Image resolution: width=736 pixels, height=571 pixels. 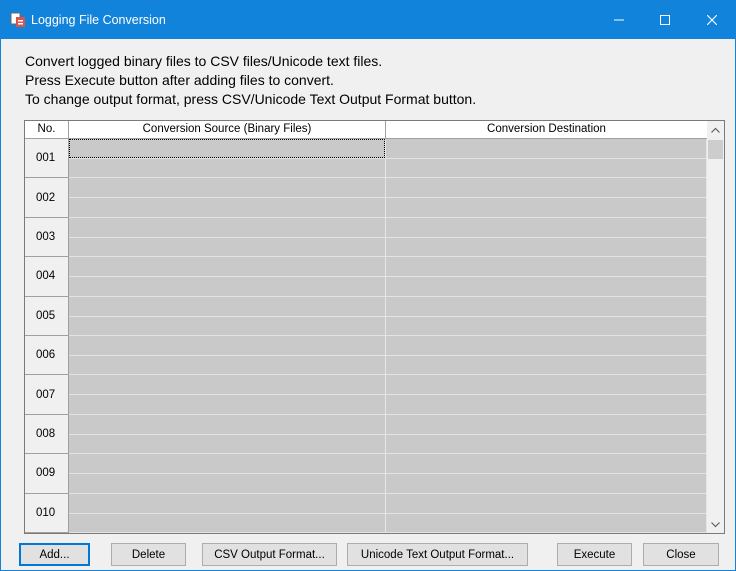 I want to click on maximize-button, so click(x=665, y=20).